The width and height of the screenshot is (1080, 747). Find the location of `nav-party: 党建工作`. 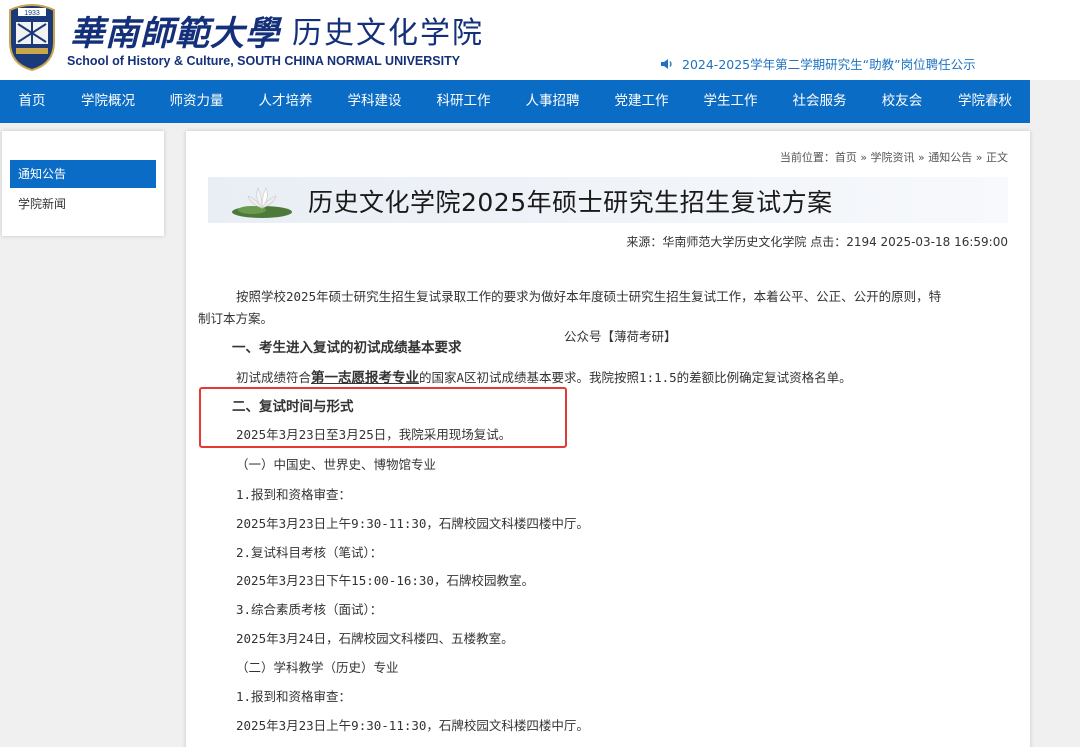

nav-party: 党建工作 is located at coordinates (641, 101).